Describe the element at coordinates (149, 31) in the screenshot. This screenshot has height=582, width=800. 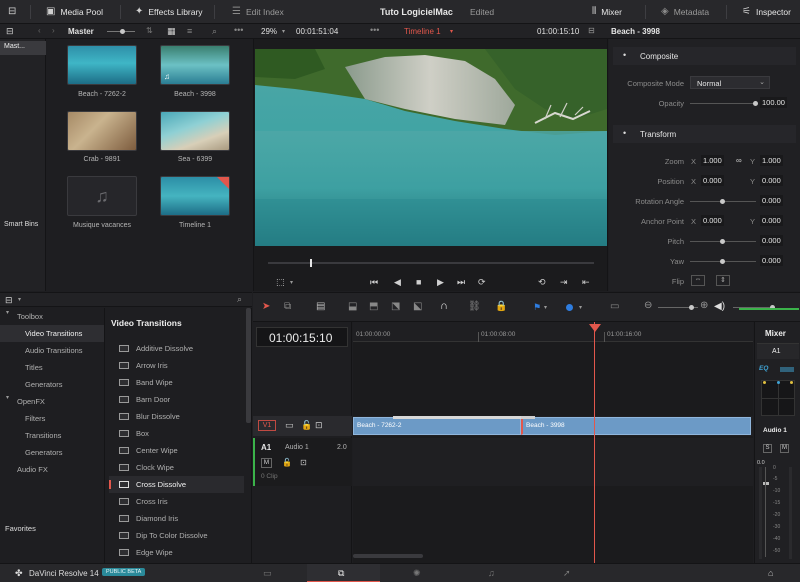
I see `sort-icon: ⇅` at that location.